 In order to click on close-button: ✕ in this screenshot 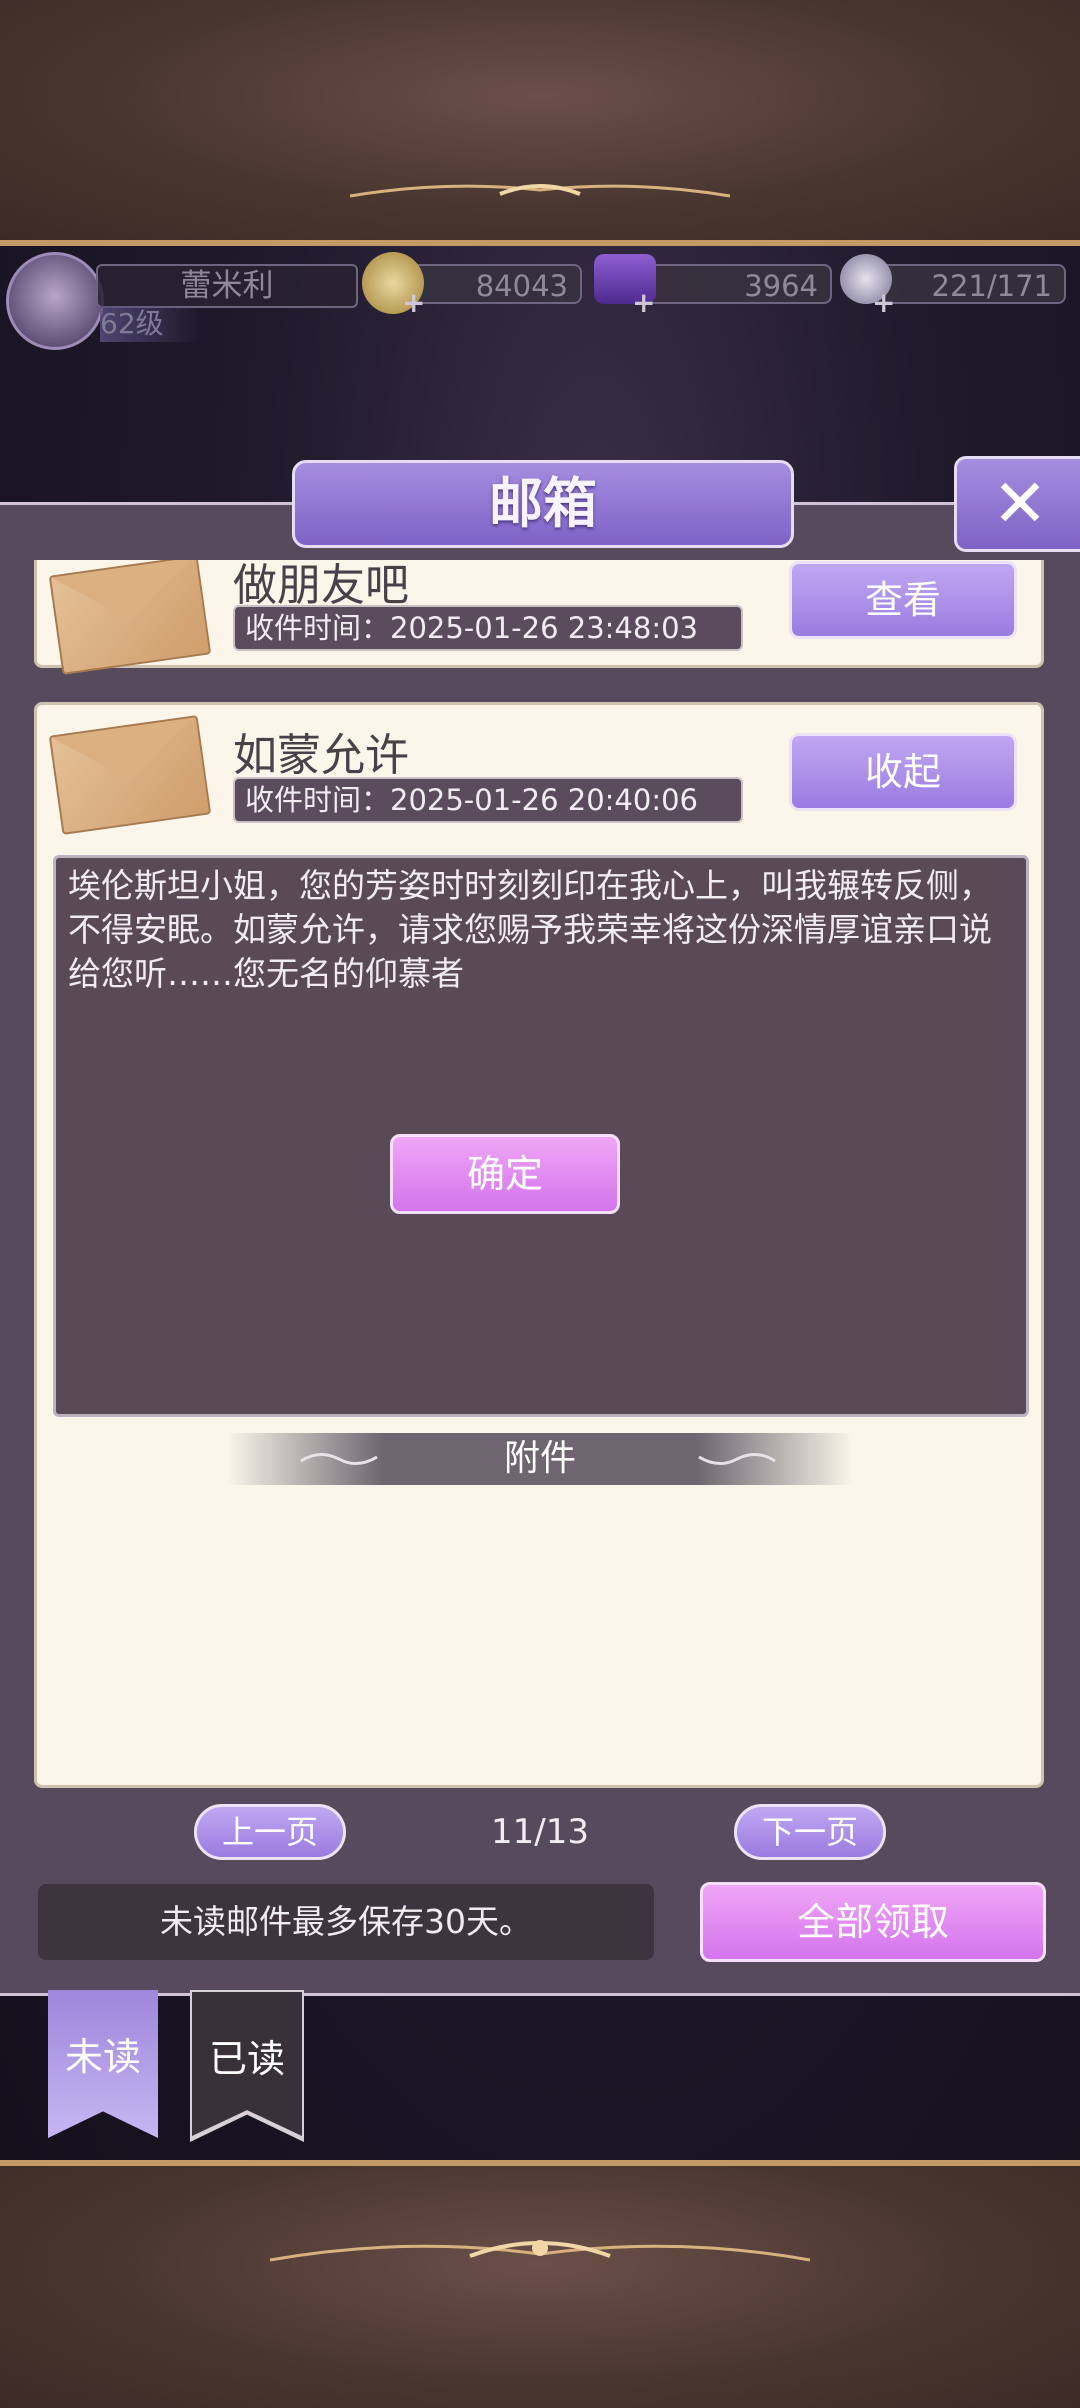, I will do `click(1017, 504)`.